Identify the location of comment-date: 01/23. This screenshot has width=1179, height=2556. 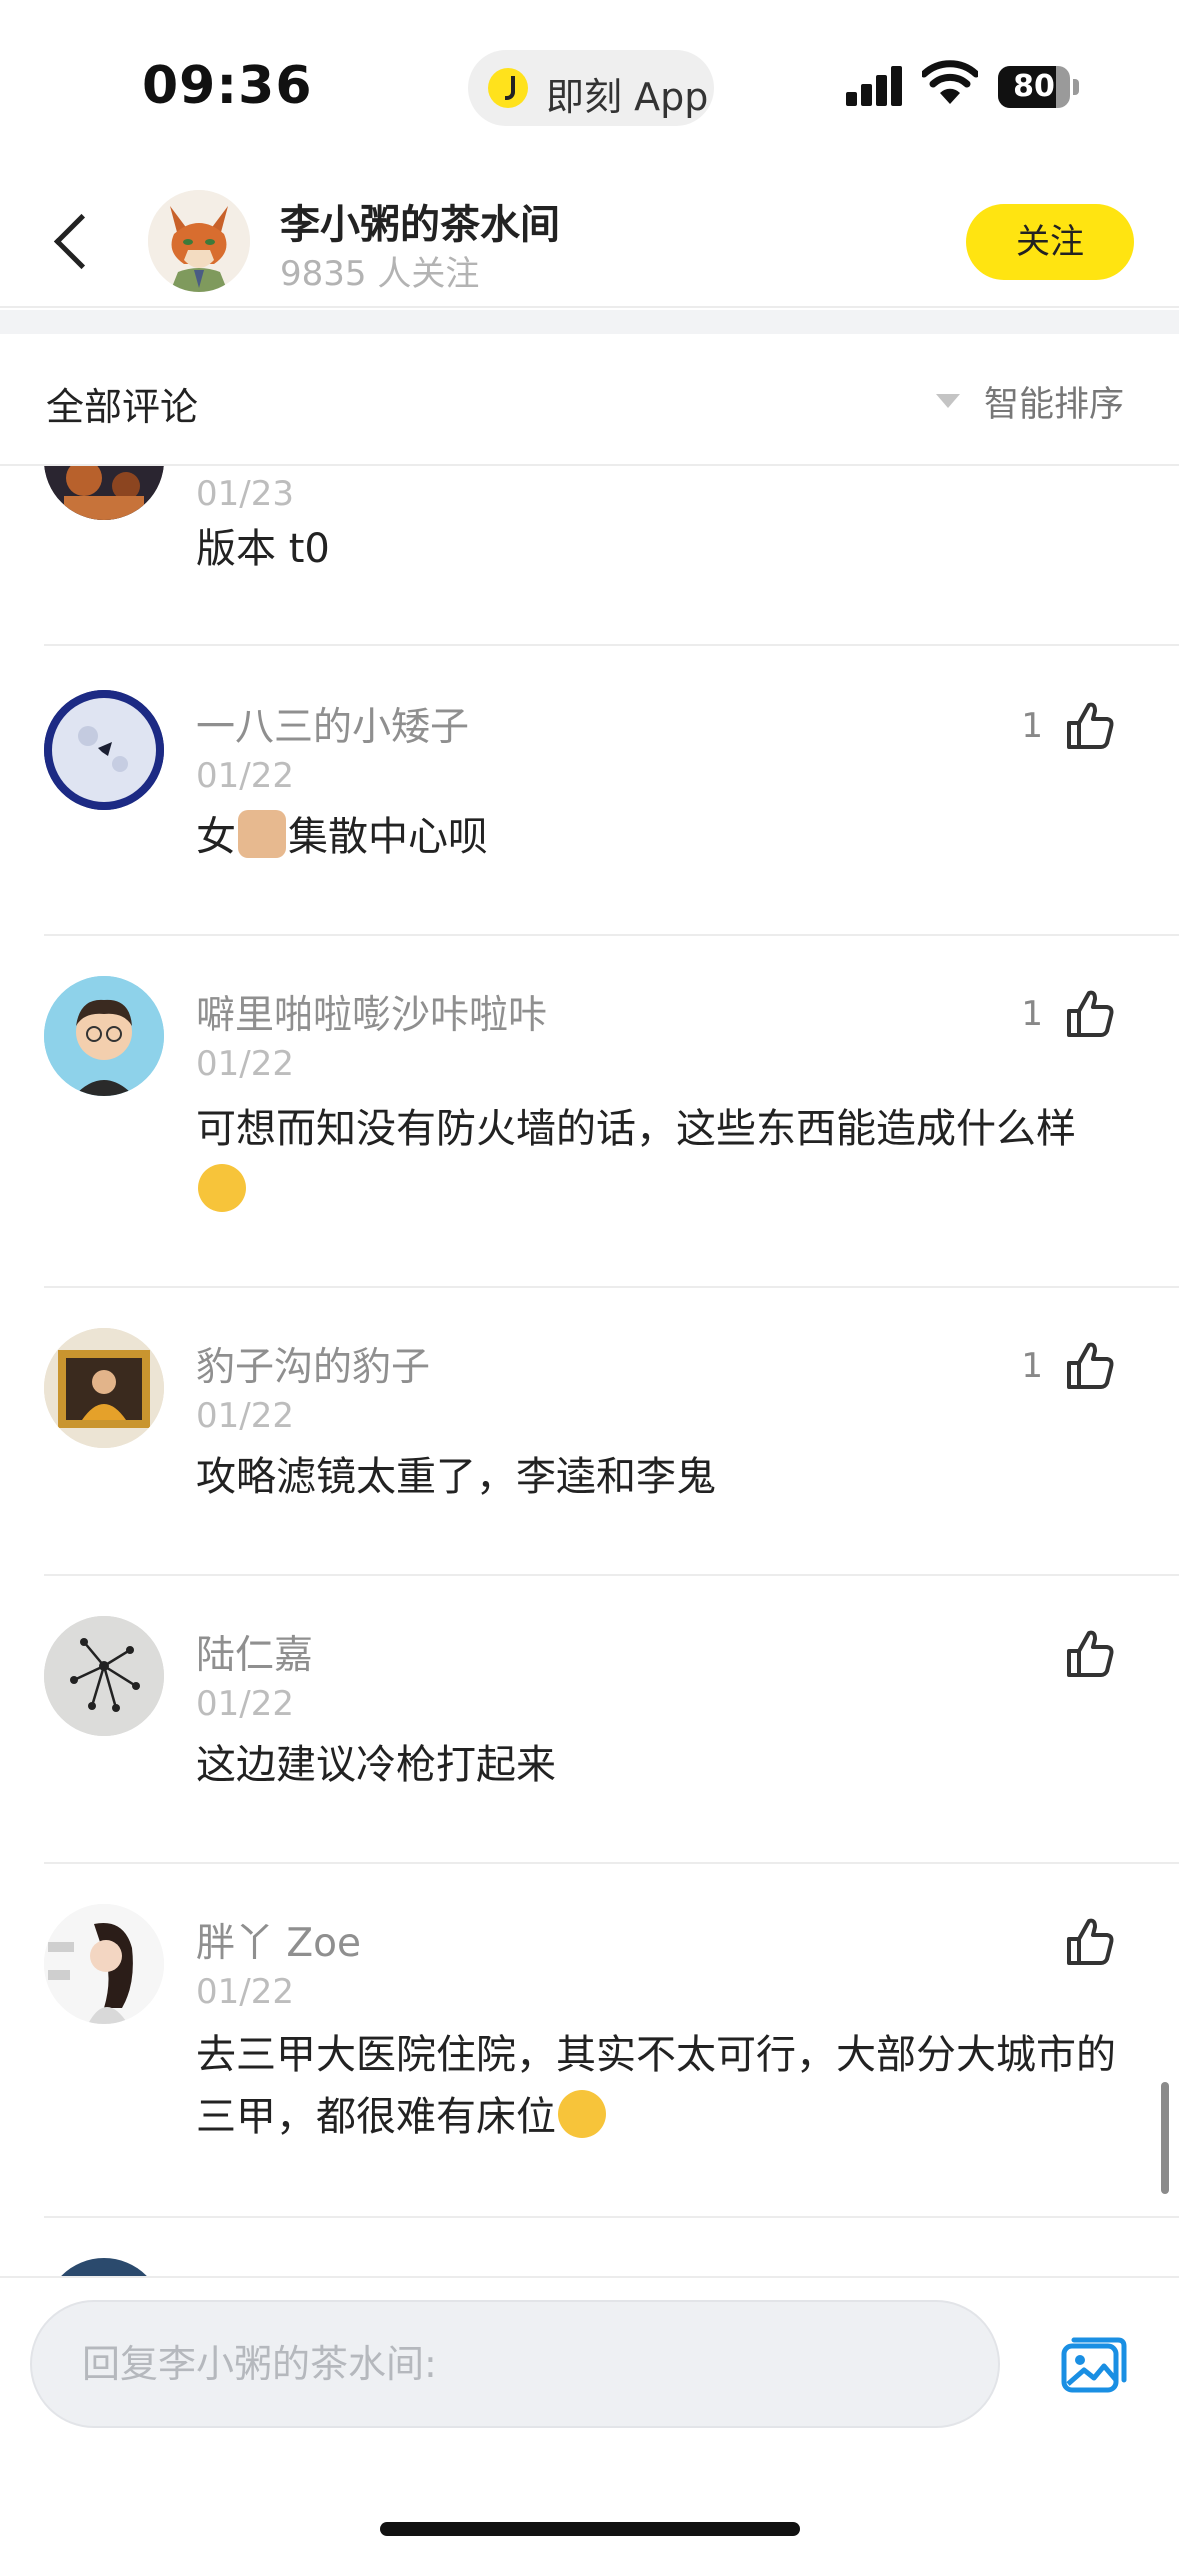
(245, 494).